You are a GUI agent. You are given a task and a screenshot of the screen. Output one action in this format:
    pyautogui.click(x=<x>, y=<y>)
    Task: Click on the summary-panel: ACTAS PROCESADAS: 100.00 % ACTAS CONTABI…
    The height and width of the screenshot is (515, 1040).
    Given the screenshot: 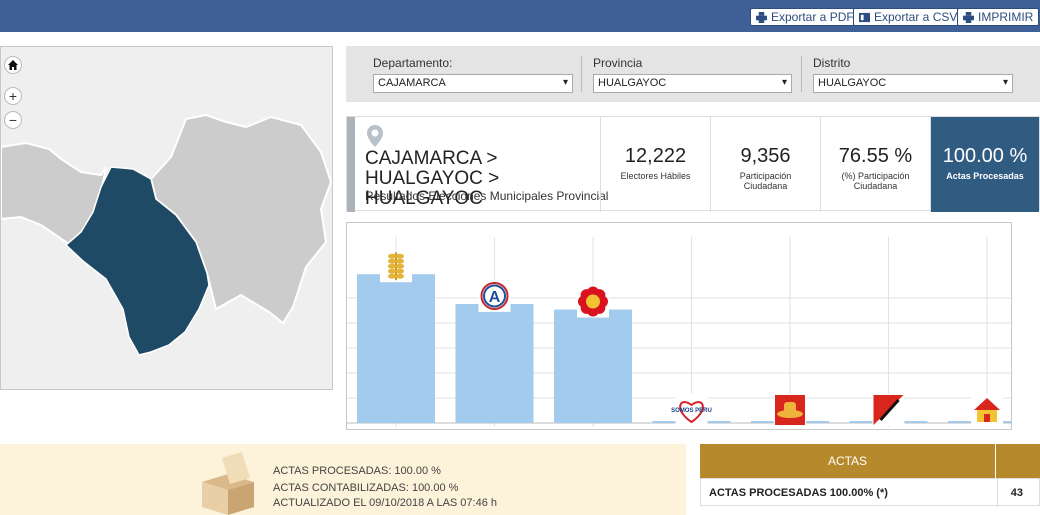 What is the action you would take?
    pyautogui.click(x=343, y=479)
    